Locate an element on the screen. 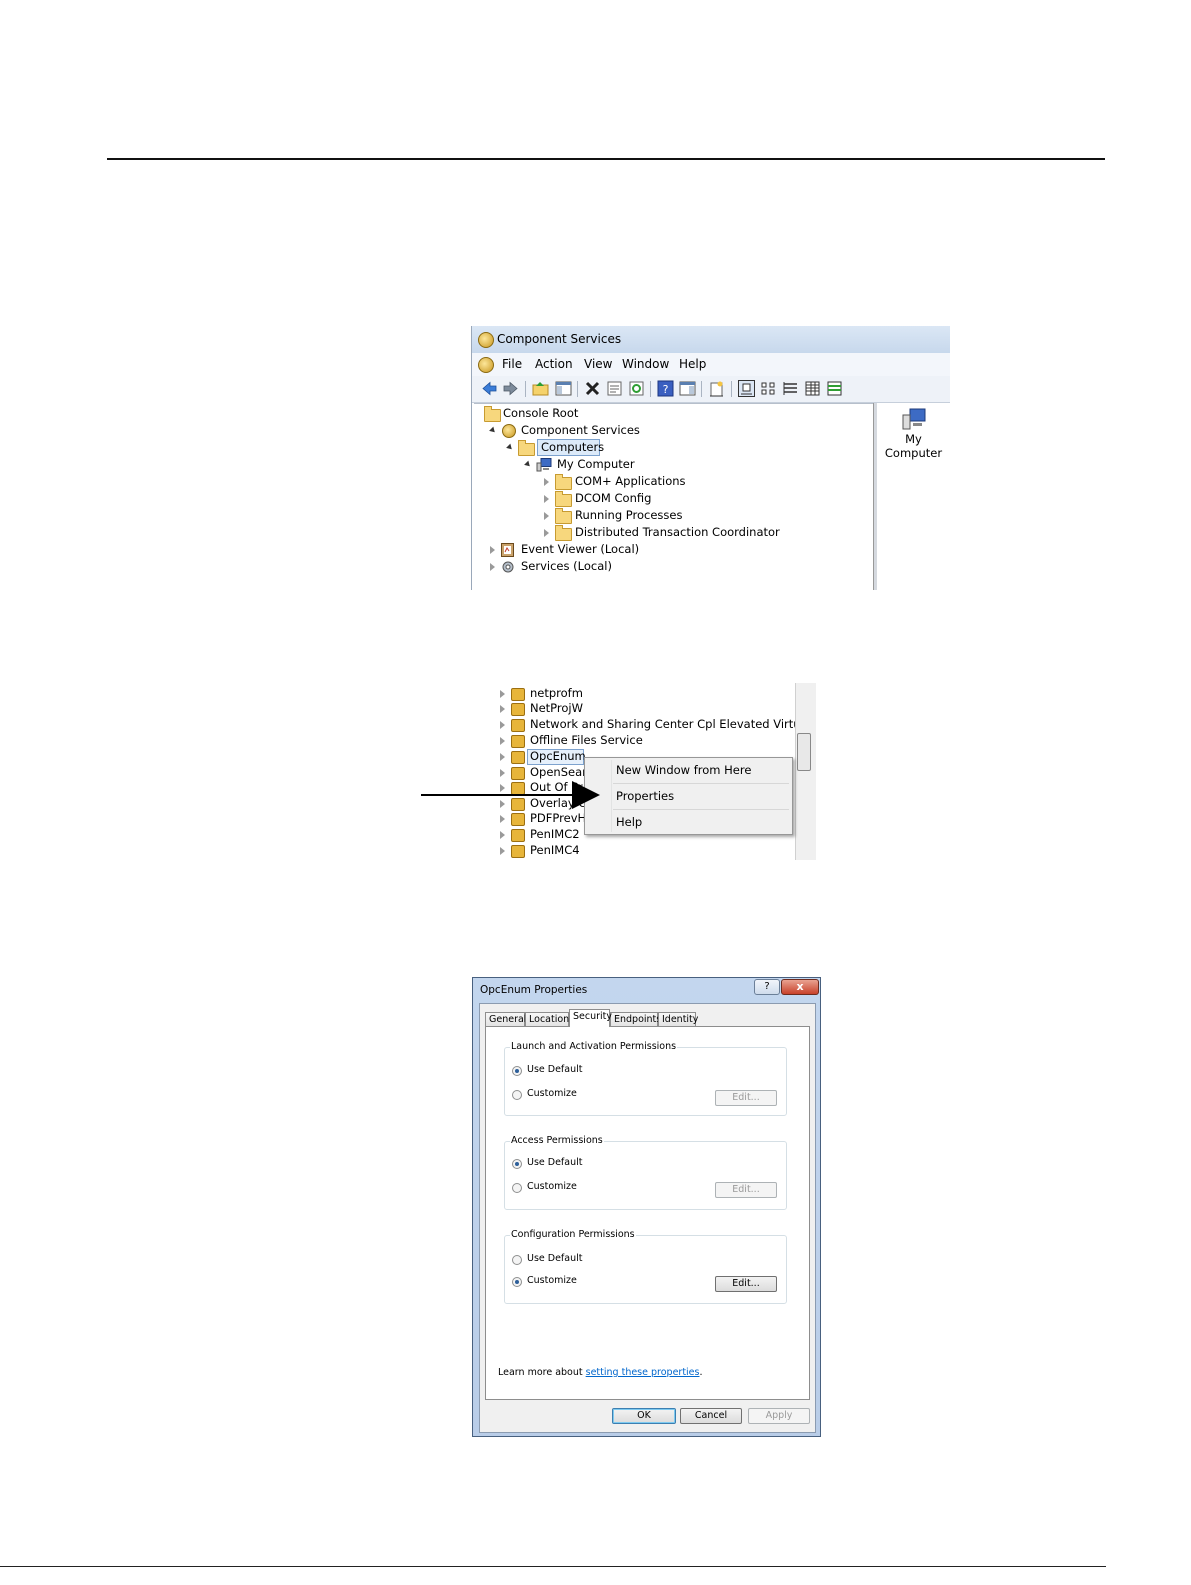 The image size is (1191, 1585). services-gear-icon is located at coordinates (508, 567).